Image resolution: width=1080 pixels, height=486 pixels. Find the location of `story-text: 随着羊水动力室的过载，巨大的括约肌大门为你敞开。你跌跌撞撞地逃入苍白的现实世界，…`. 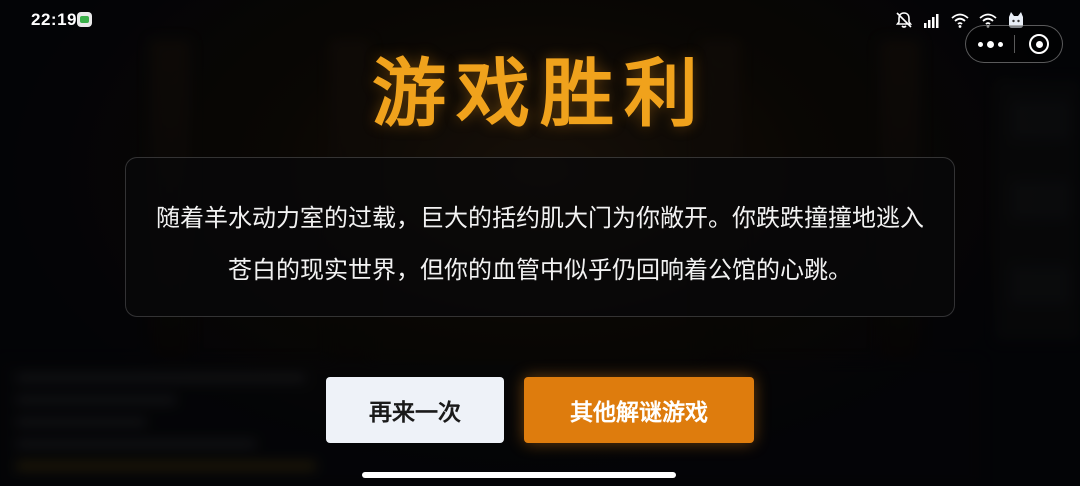

story-text: 随着羊水动力室的过载，巨大的括约肌大门为你敞开。你跌跌撞撞地逃入苍白的现实世界，… is located at coordinates (540, 244).